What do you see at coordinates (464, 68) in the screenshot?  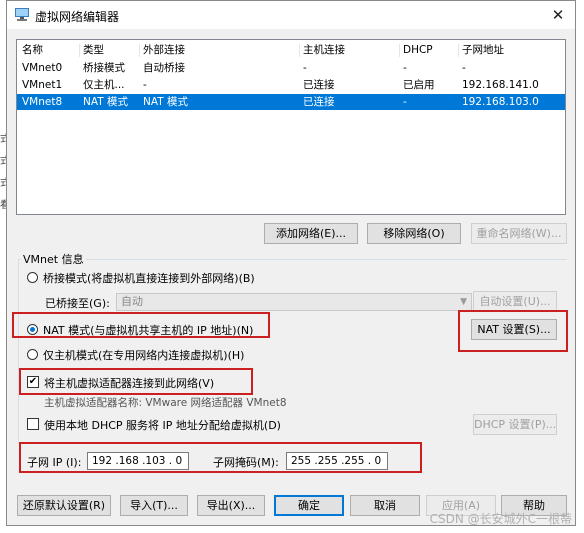 I see `cell-subnet: -` at bounding box center [464, 68].